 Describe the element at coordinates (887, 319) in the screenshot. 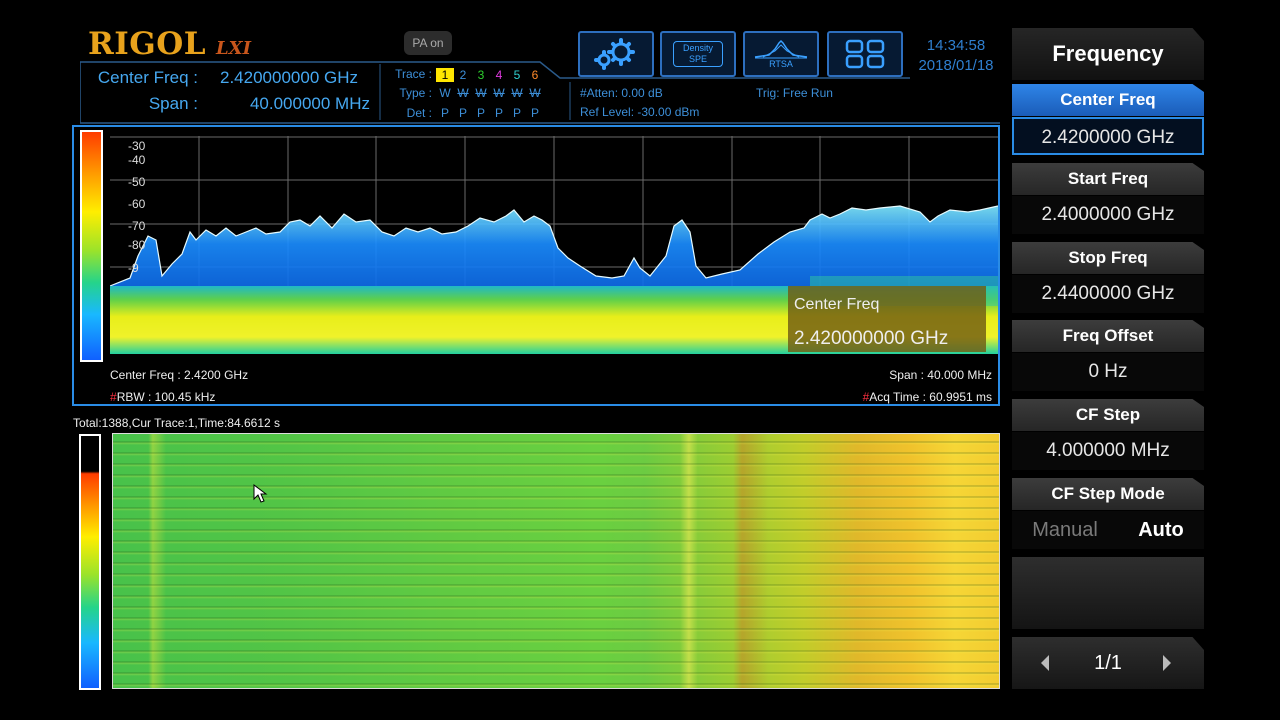

I see `center-freq-tooltip: Center Freq 2.420000000 GHz` at that location.